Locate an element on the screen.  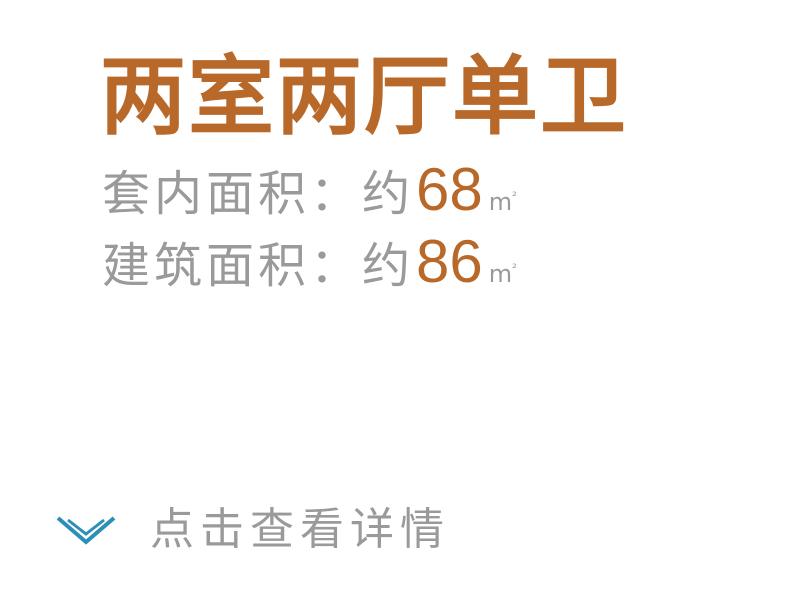
building-area-label: 建筑面积：约 is located at coordinates (258, 266).